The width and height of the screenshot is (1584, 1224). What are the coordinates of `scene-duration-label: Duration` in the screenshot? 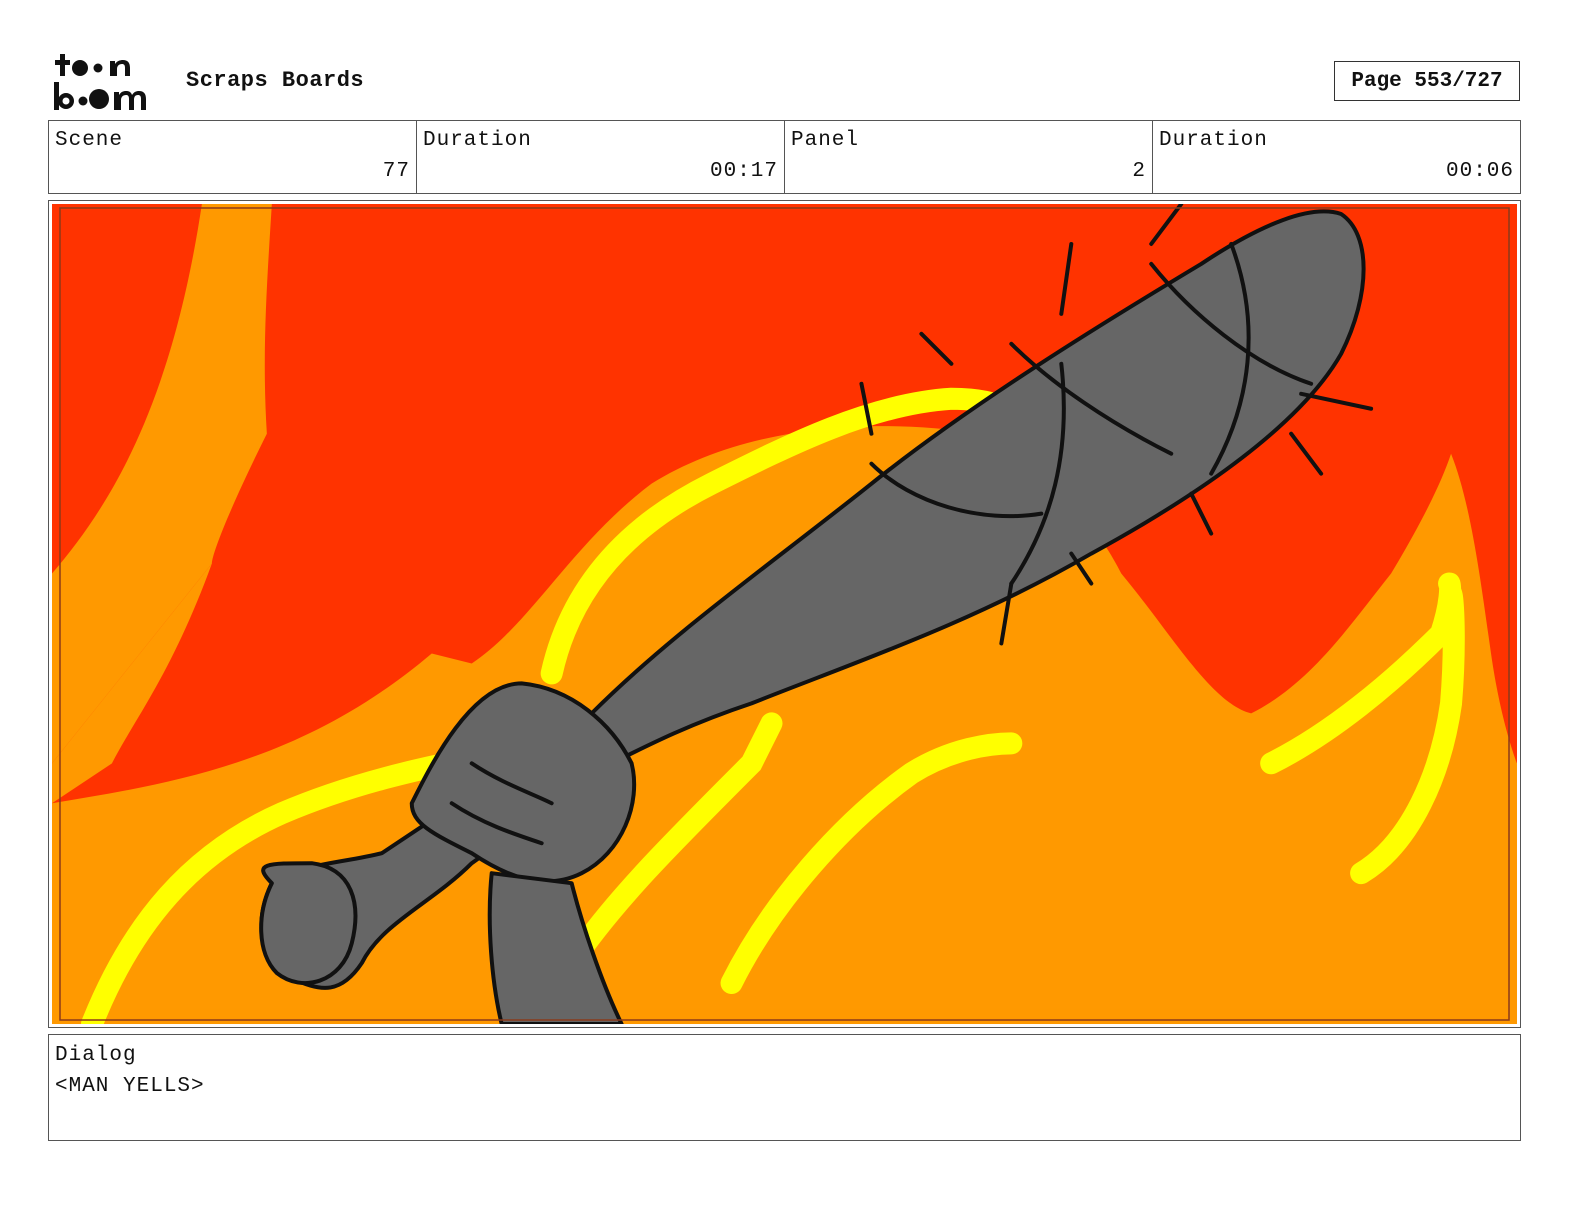 It's located at (477, 140).